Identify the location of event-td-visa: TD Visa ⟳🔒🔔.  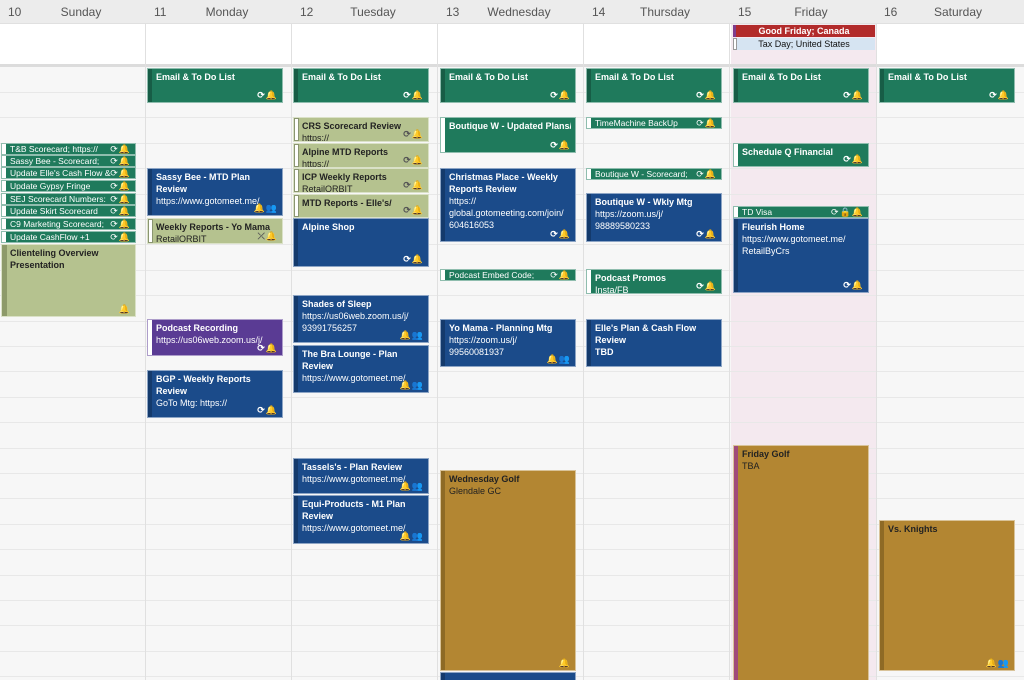
(801, 212).